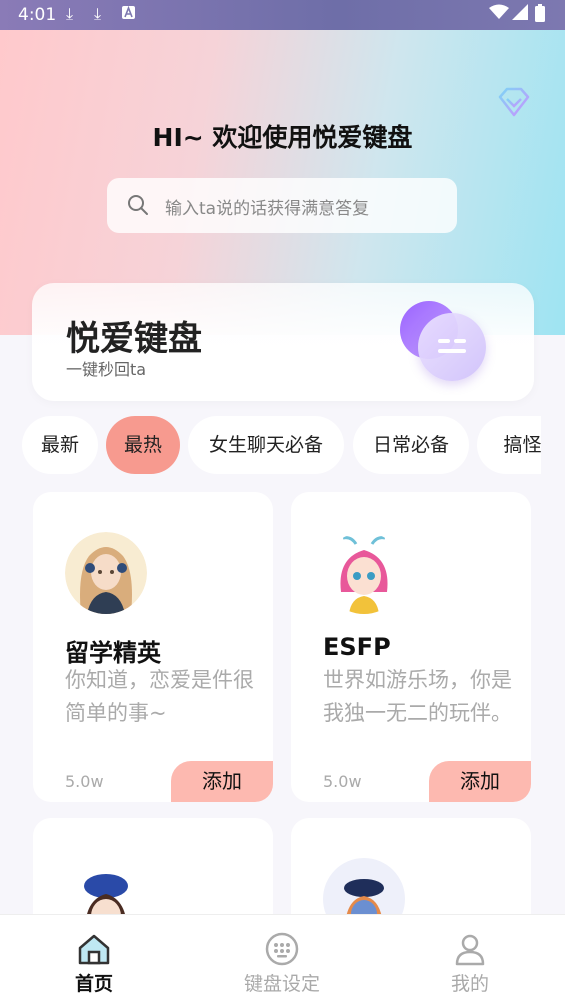  Describe the element at coordinates (514, 102) in the screenshot. I see `vip-diamond-icon` at that location.